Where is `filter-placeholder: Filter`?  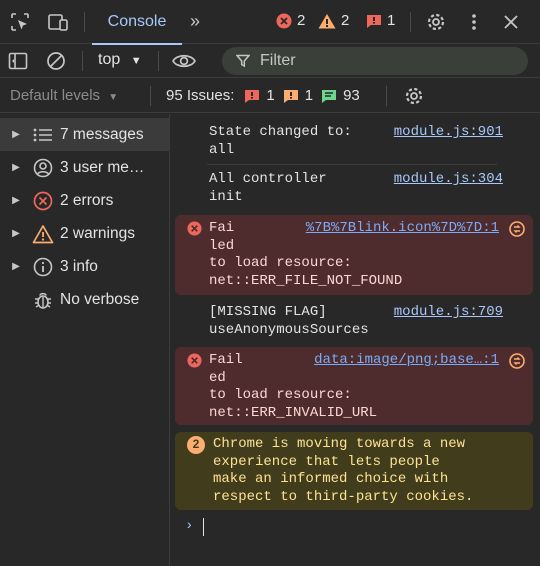
filter-placeholder: Filter is located at coordinates (278, 60).